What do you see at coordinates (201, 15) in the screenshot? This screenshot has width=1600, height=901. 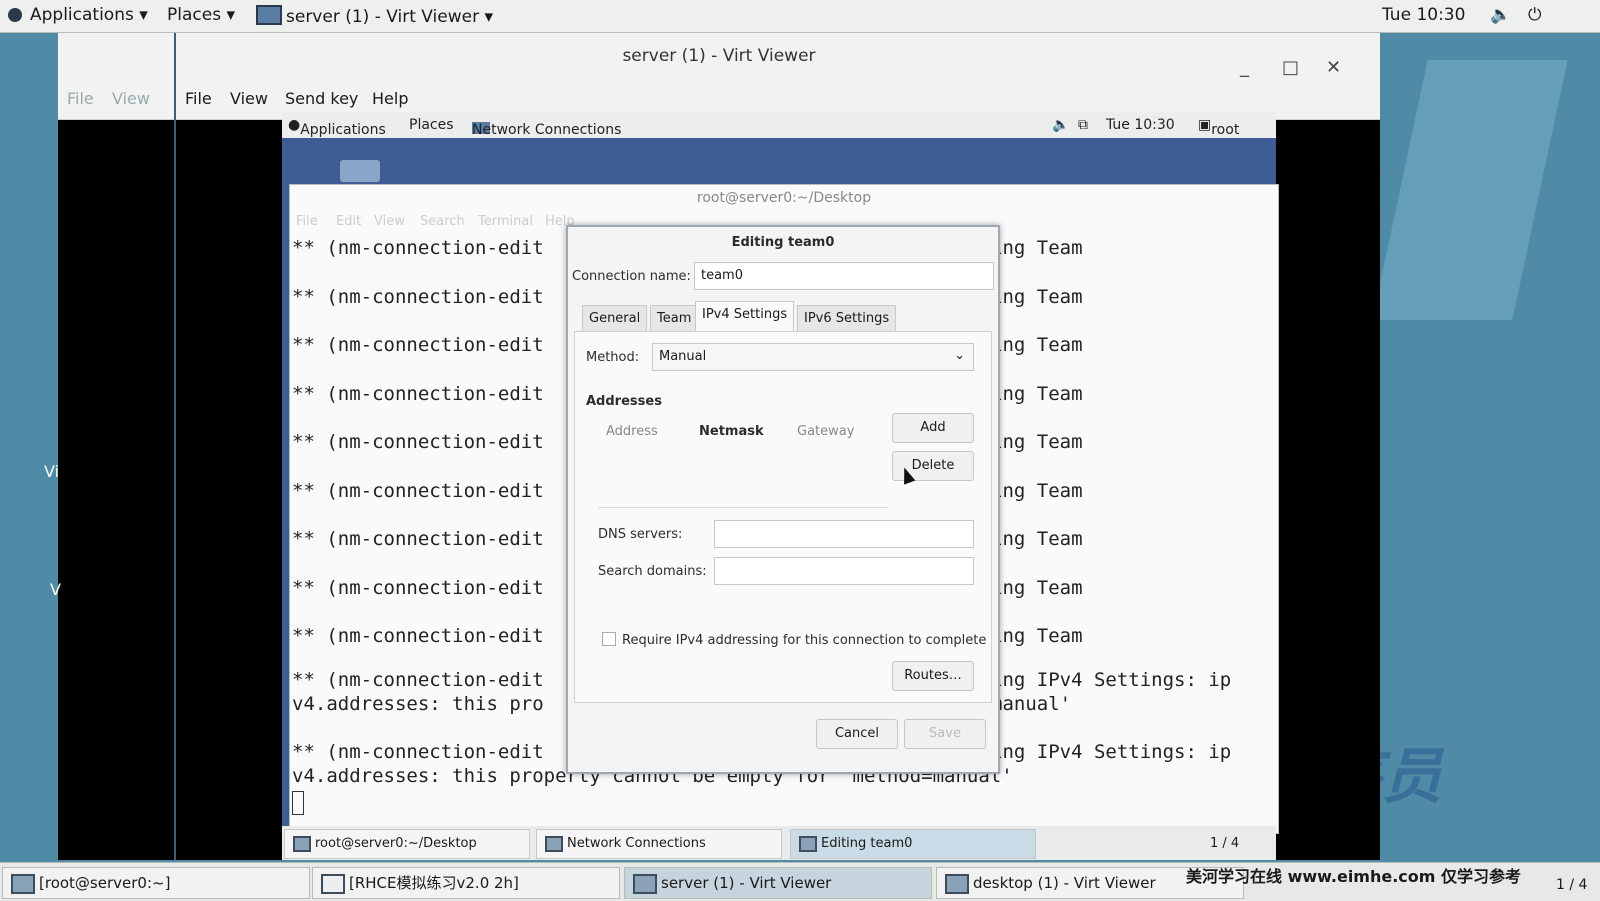 I see `host-places-menu: Places ▾` at bounding box center [201, 15].